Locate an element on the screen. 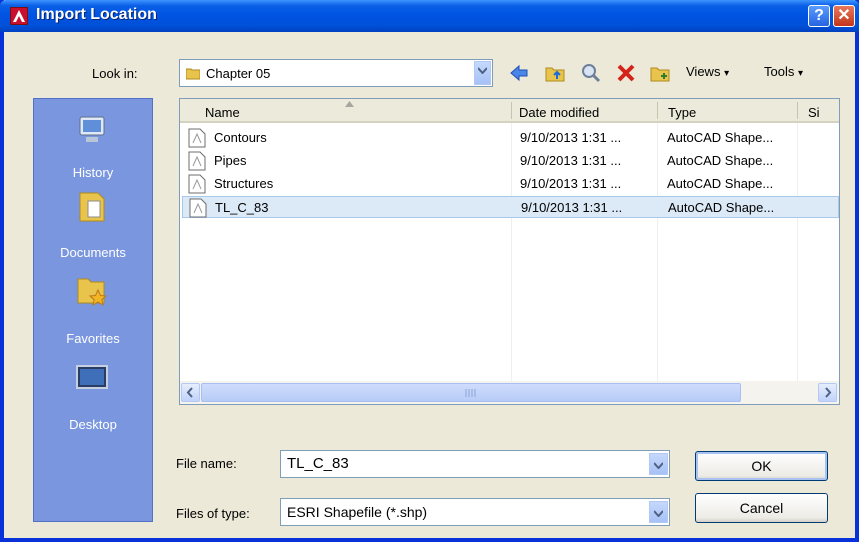 The width and height of the screenshot is (859, 542). scroll-left-button is located at coordinates (190, 392).